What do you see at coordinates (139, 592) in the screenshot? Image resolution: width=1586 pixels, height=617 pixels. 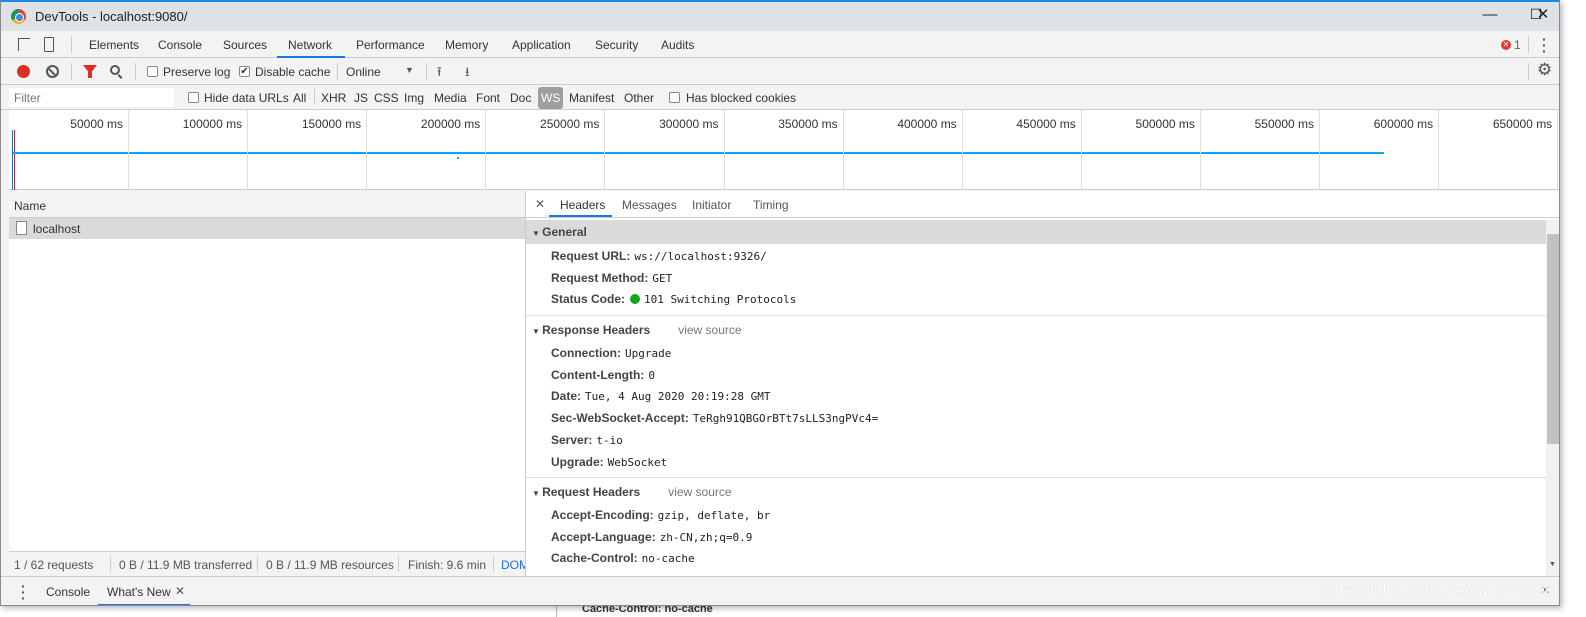 I see `drawer-tab-whats-new: What's New` at bounding box center [139, 592].